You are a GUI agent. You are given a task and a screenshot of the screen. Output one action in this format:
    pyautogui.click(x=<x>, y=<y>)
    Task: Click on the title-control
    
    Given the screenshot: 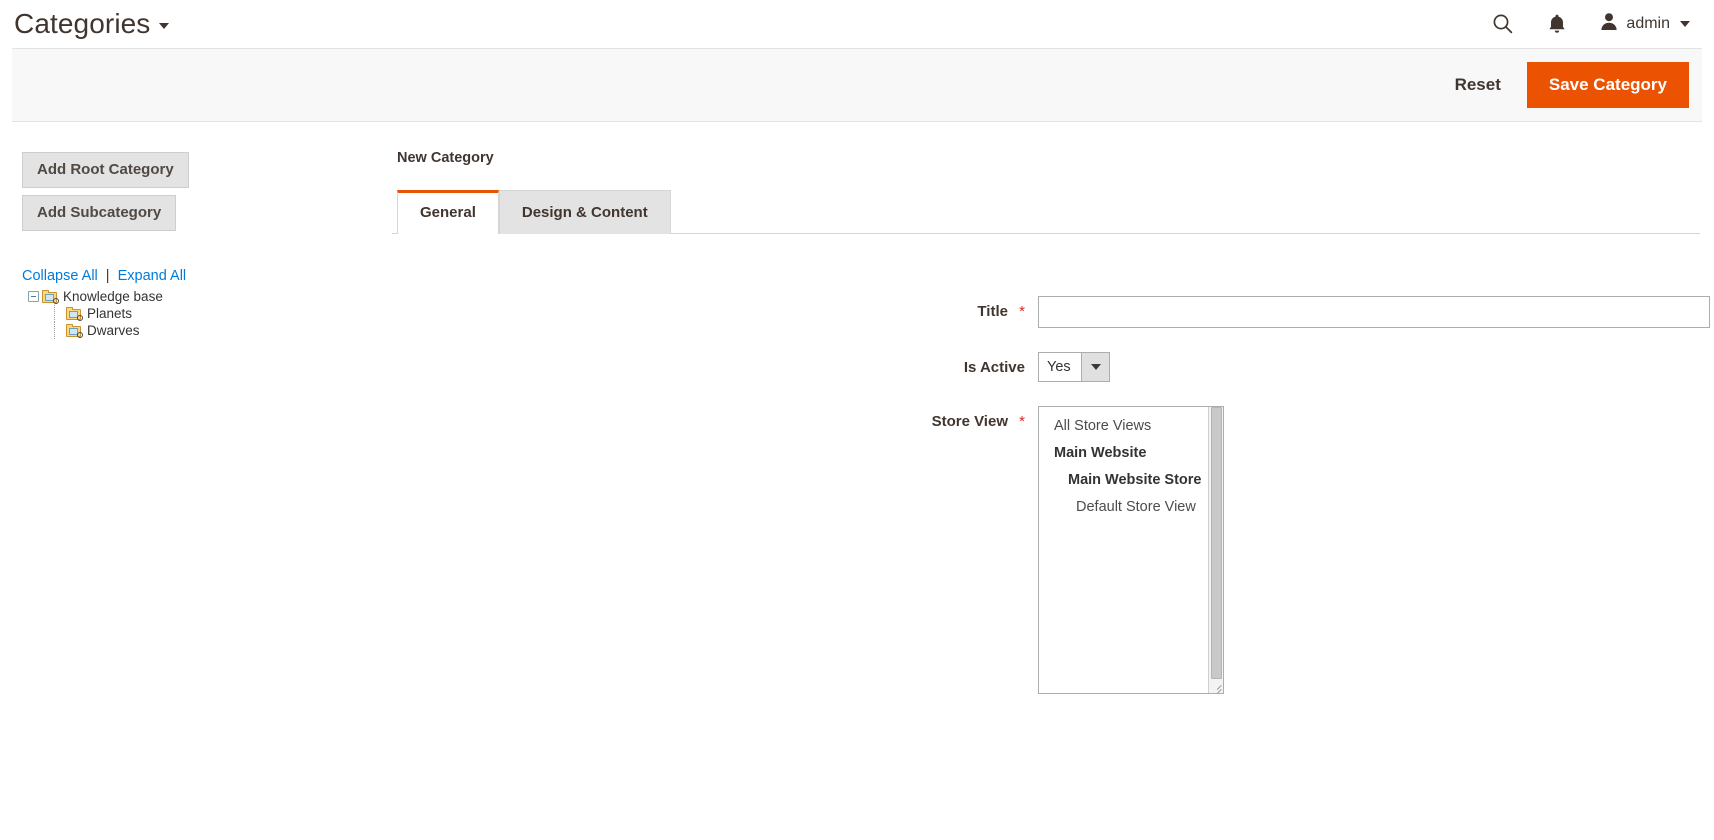 What is the action you would take?
    pyautogui.click(x=1376, y=312)
    